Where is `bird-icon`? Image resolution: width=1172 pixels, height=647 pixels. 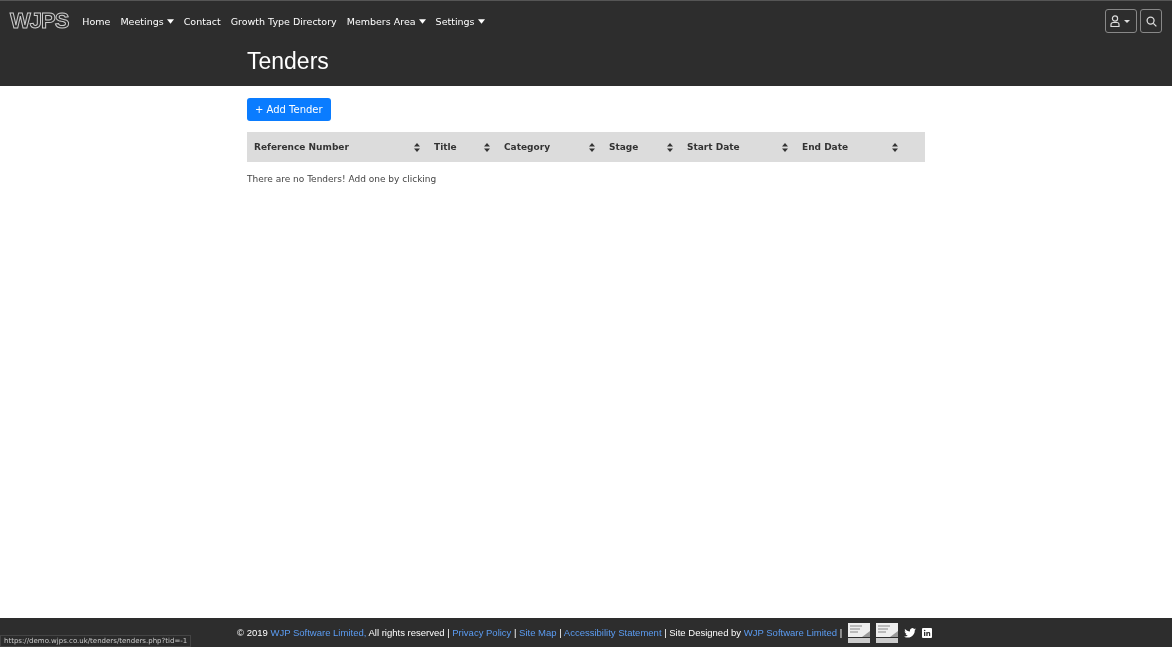 bird-icon is located at coordinates (910, 632).